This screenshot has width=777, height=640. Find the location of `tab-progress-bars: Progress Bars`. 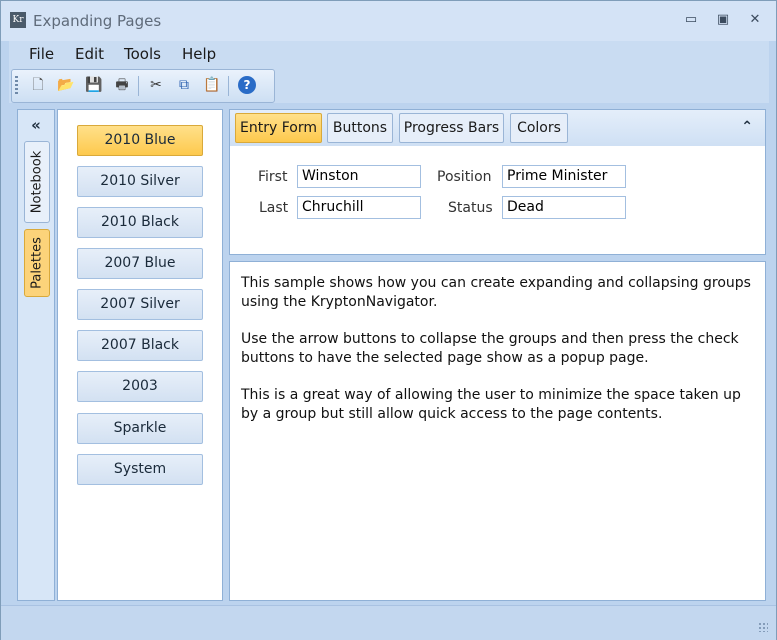

tab-progress-bars: Progress Bars is located at coordinates (451, 128).